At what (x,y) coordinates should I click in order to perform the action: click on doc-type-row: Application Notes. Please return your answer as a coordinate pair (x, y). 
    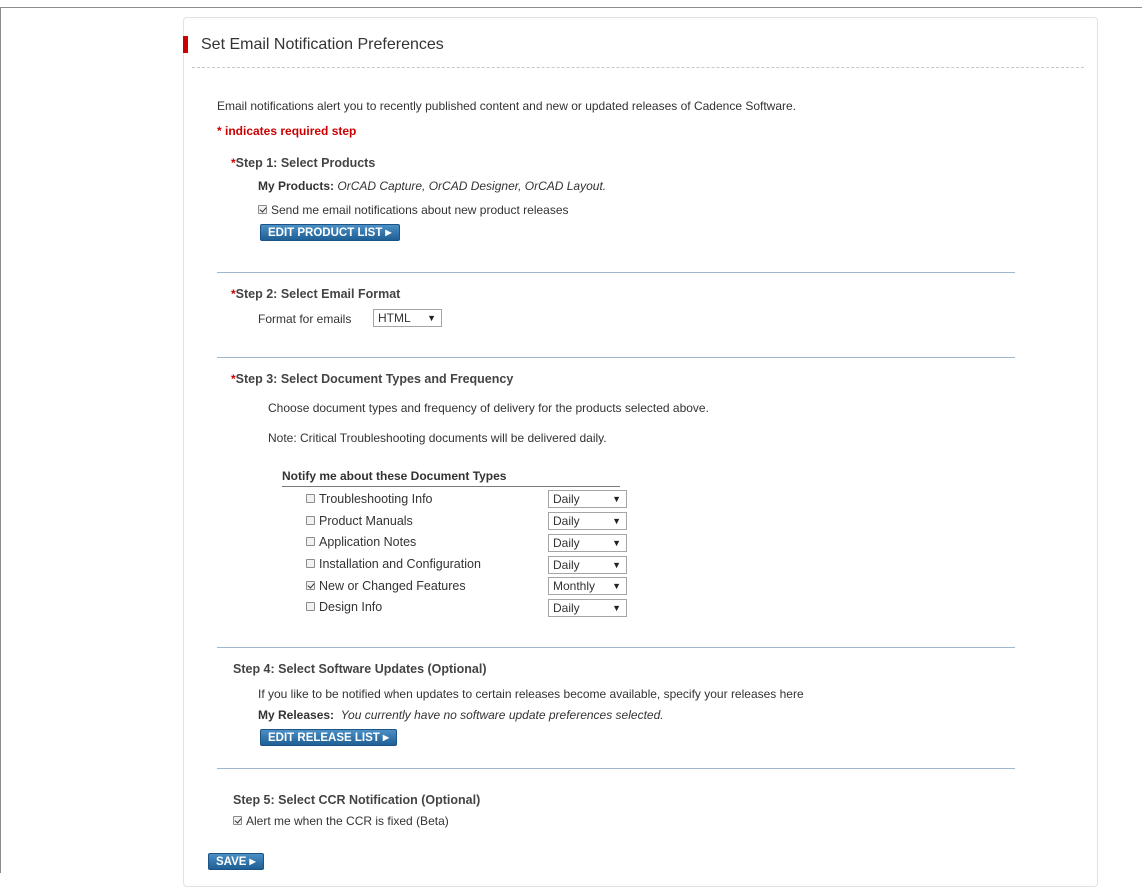
    Looking at the image, I should click on (361, 542).